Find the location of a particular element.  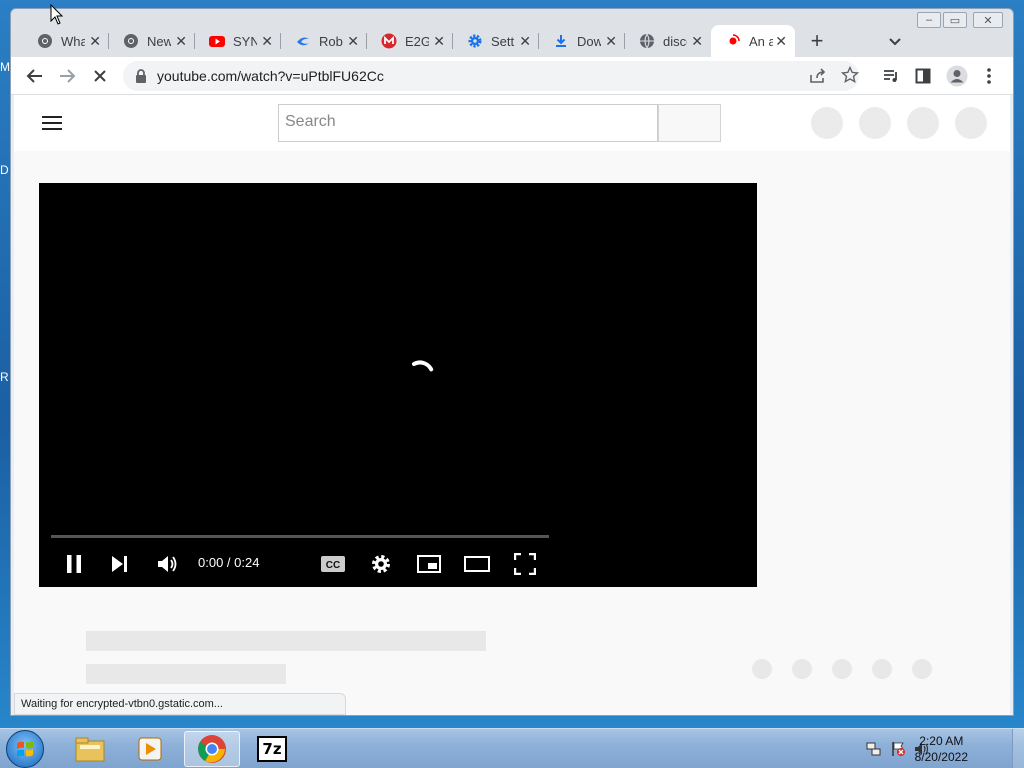

svg-text: CC is located at coordinates (333, 565).